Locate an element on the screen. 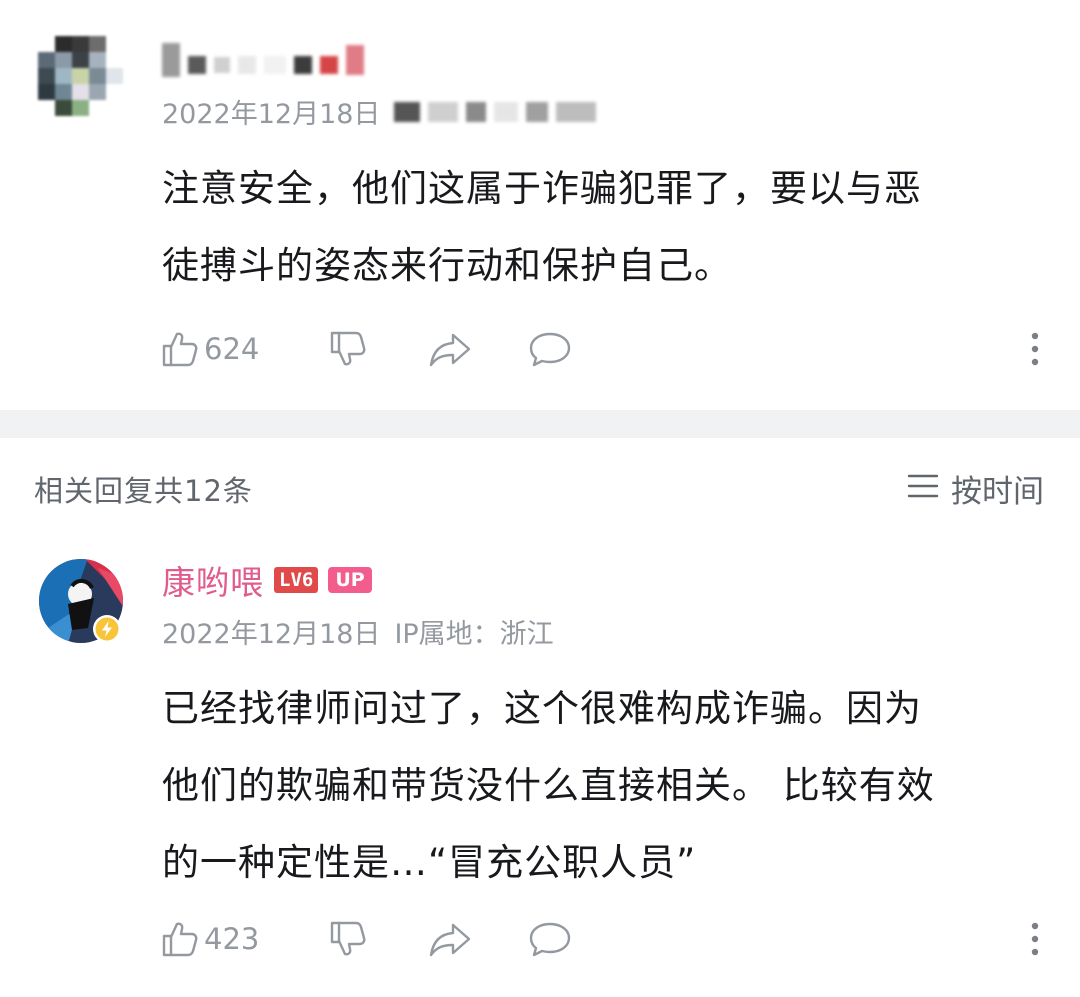 The height and width of the screenshot is (997, 1080). username: 康哟喂 is located at coordinates (213, 580).